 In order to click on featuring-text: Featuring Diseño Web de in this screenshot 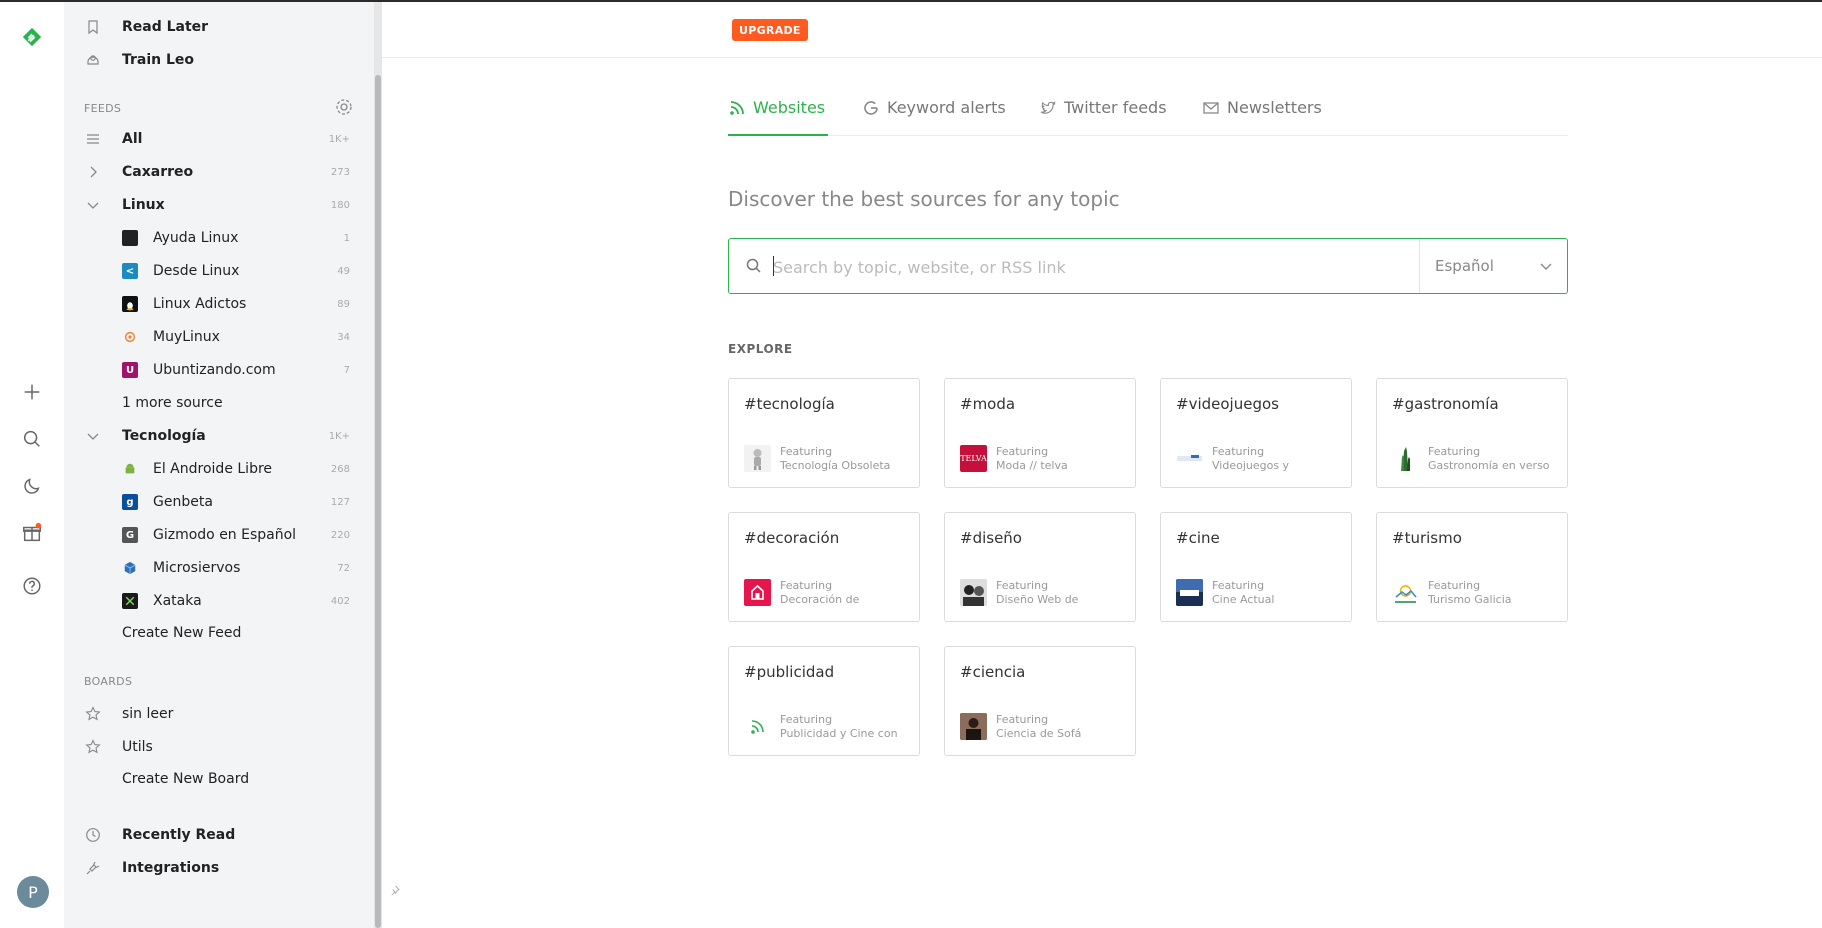, I will do `click(1064, 593)`.